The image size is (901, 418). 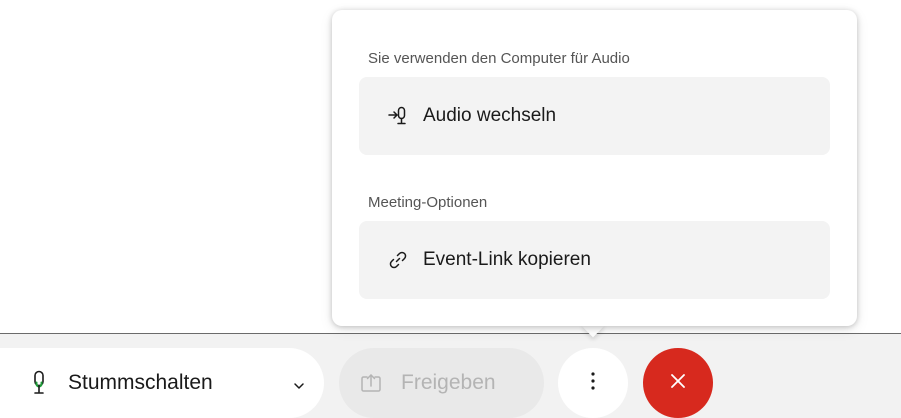 I want to click on more-vertical-icon, so click(x=593, y=383).